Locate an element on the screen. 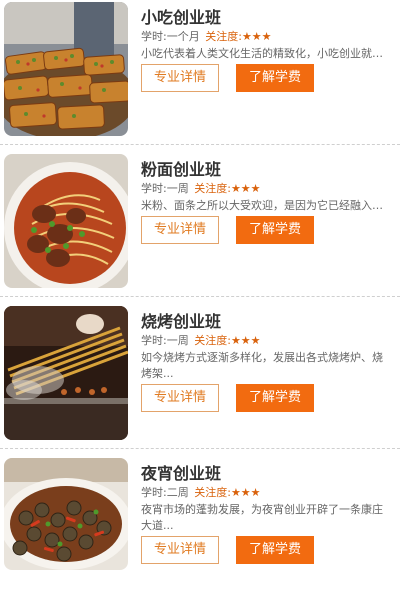  grilled-bread-snack-image is located at coordinates (66, 69).